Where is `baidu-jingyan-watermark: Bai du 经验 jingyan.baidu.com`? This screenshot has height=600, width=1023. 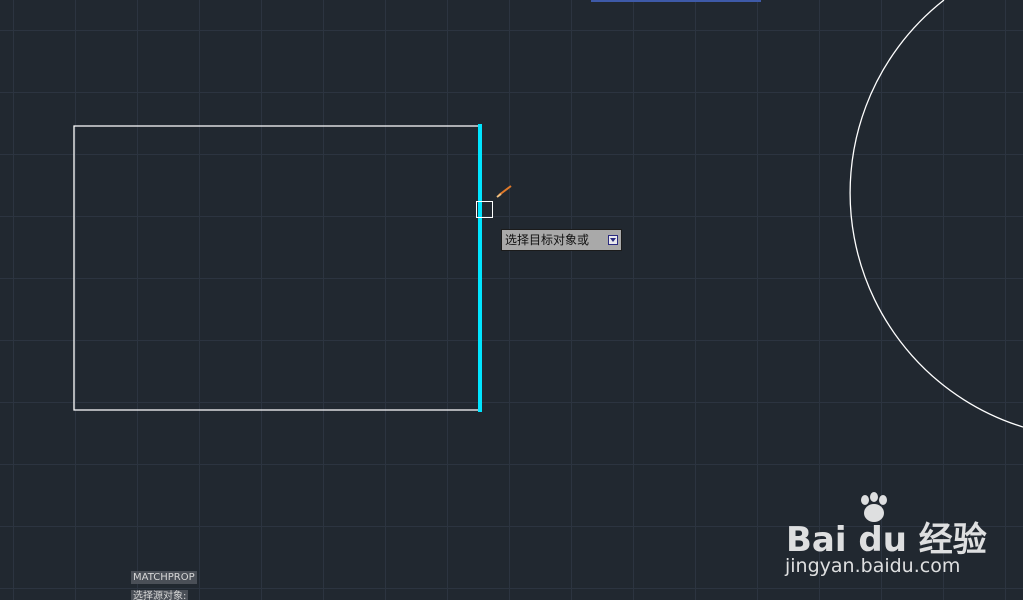
baidu-jingyan-watermark: Bai du 经验 jingyan.baidu.com is located at coordinates (883, 532).